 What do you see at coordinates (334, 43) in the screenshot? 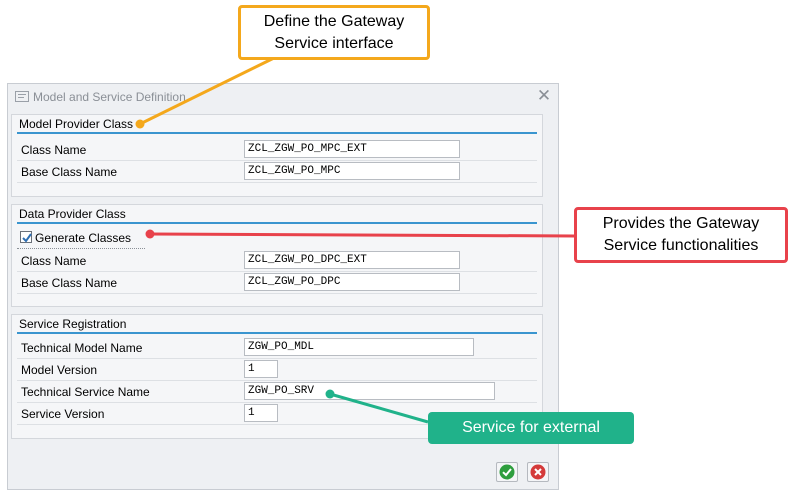
I see `define-callout-line2: Service interface` at bounding box center [334, 43].